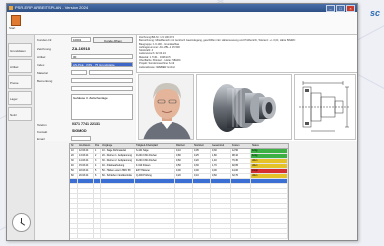 The height and width of the screenshot is (246, 384). What do you see at coordinates (221, 156) in the screenshot?
I see `table-cell: 1,80` at bounding box center [221, 156].